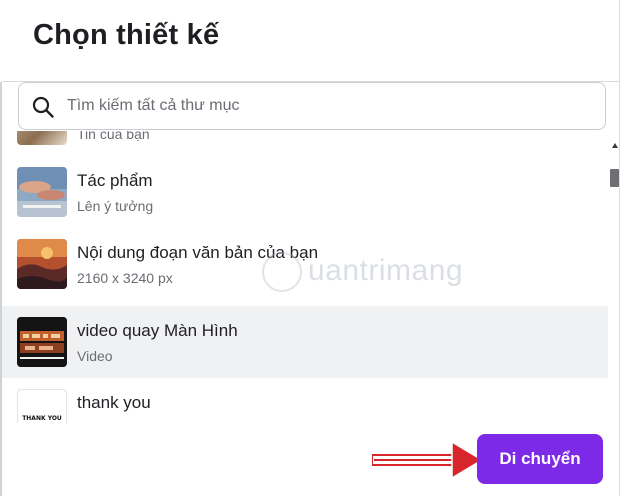 This screenshot has width=620, height=496. I want to click on item-subtitle: Lên ý tưởng, so click(115, 206).